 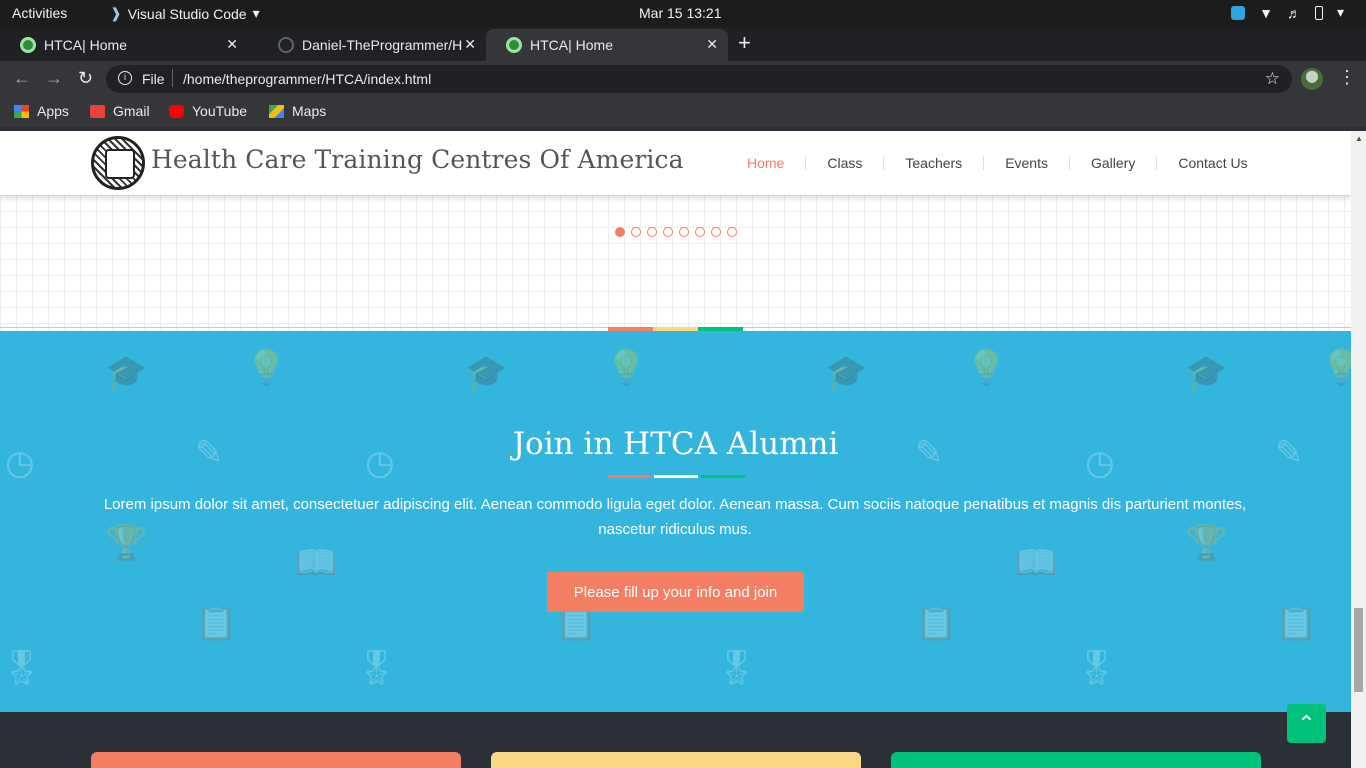 What do you see at coordinates (844, 163) in the screenshot?
I see `nav-class: Class` at bounding box center [844, 163].